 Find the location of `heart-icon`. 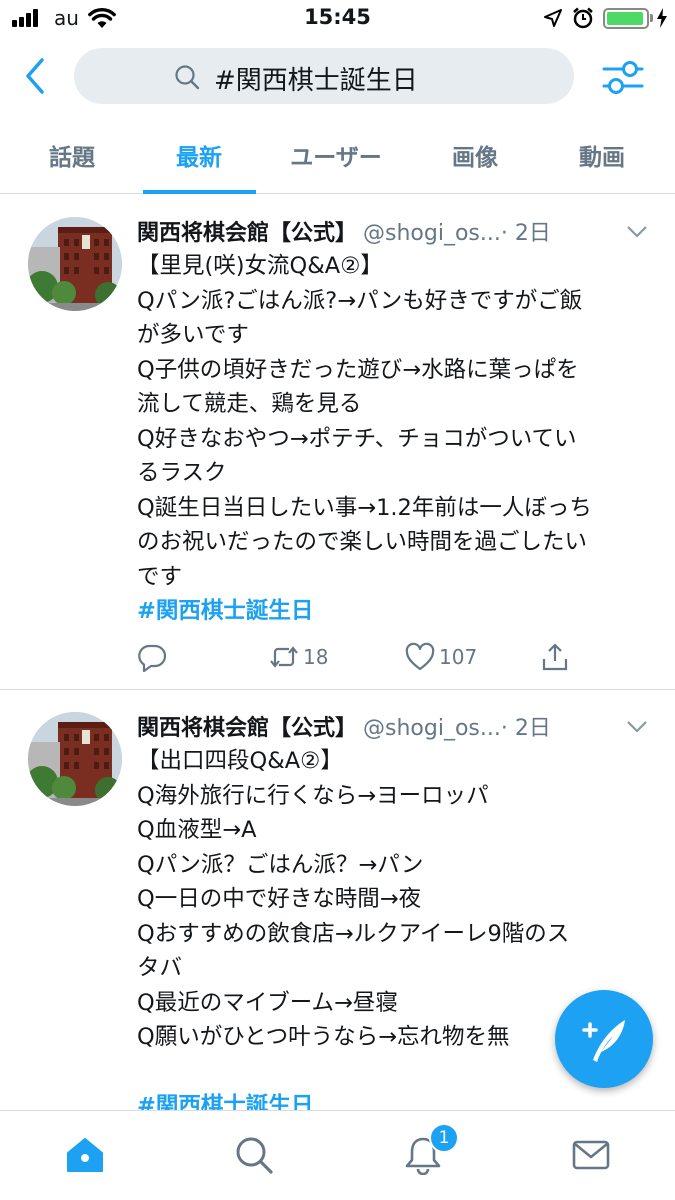

heart-icon is located at coordinates (420, 656).